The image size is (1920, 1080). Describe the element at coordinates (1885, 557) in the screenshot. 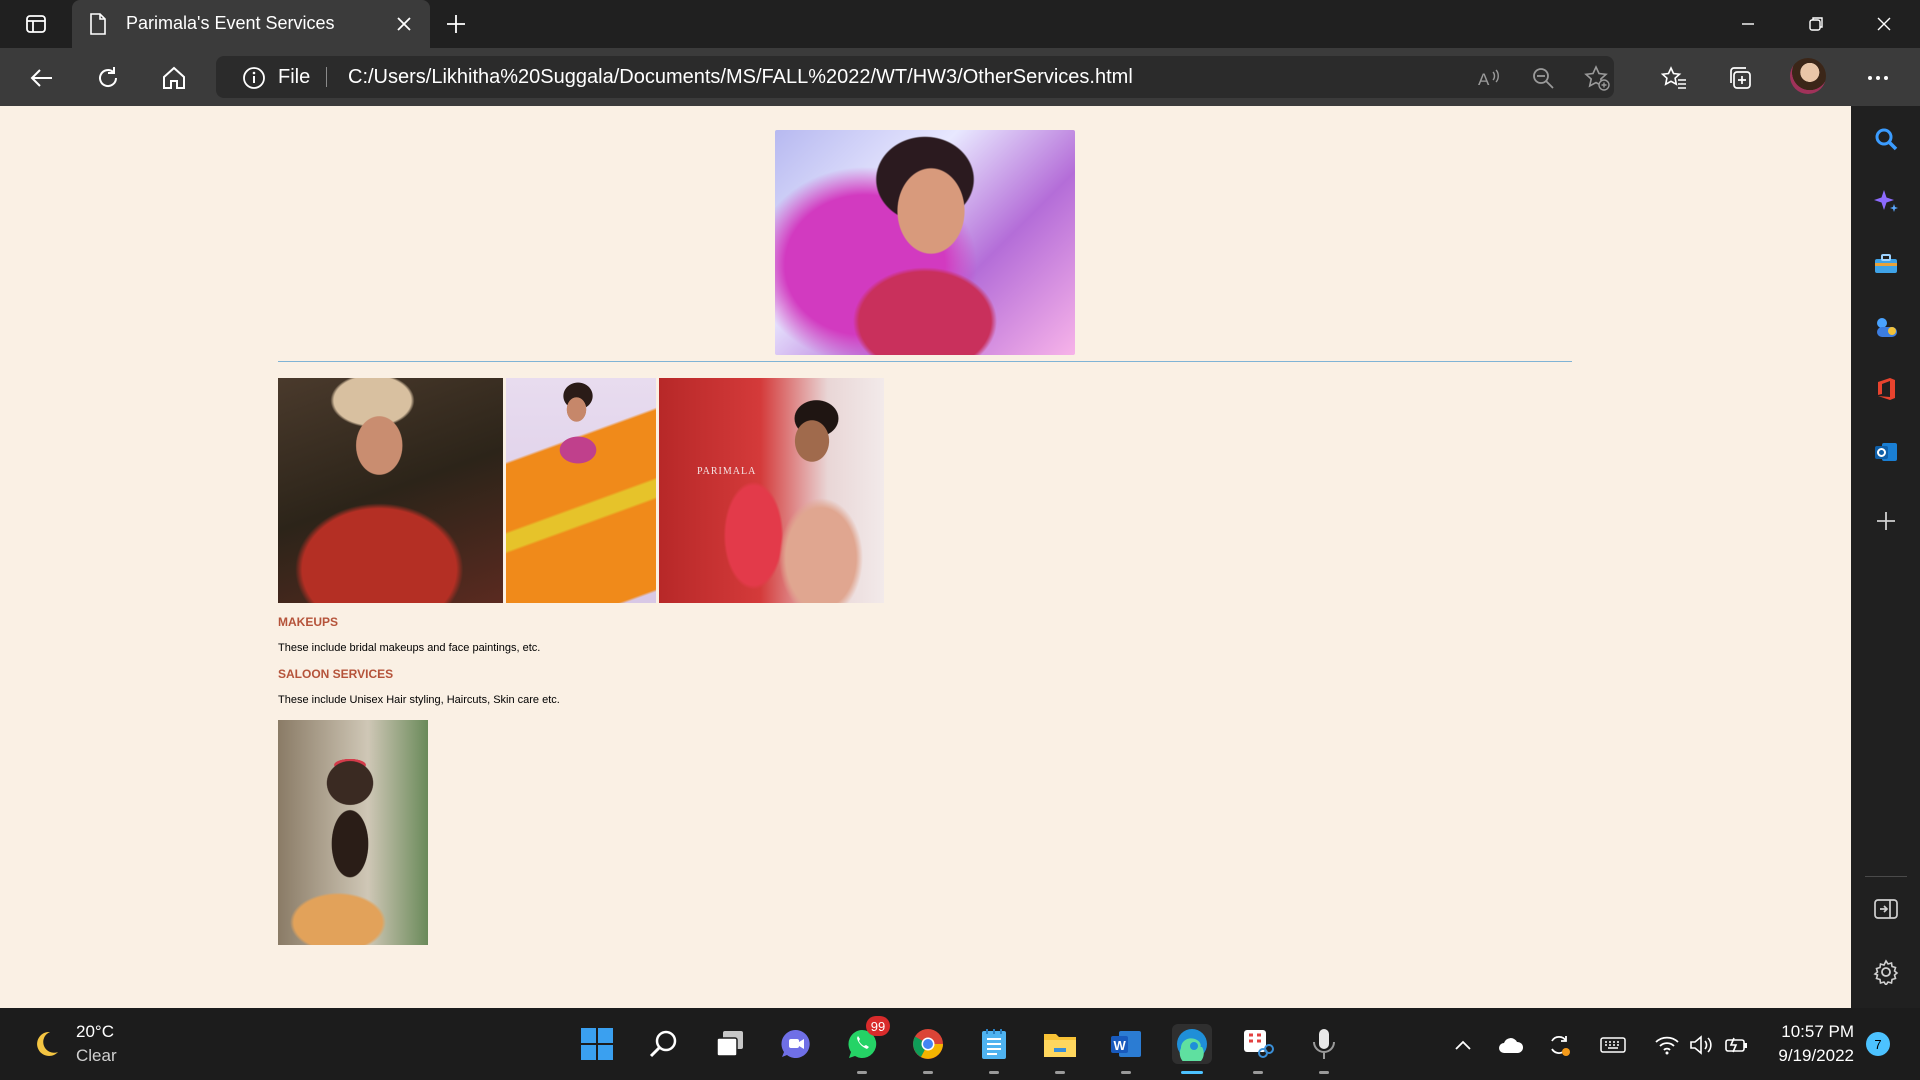

I see `edge-sidebar` at that location.